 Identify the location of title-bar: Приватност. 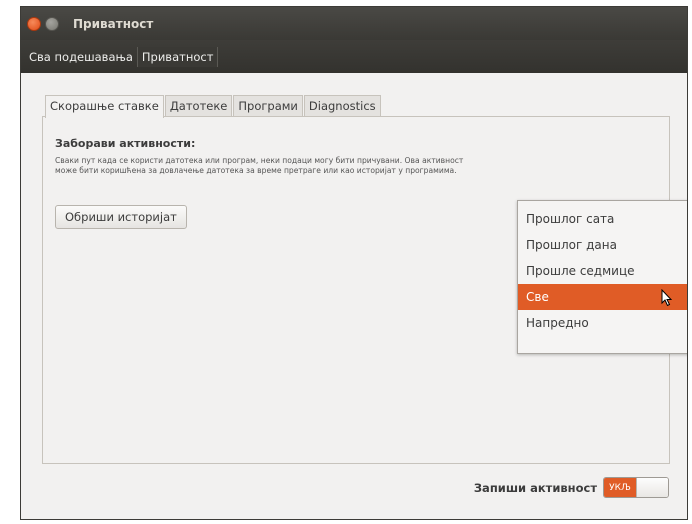
(354, 23).